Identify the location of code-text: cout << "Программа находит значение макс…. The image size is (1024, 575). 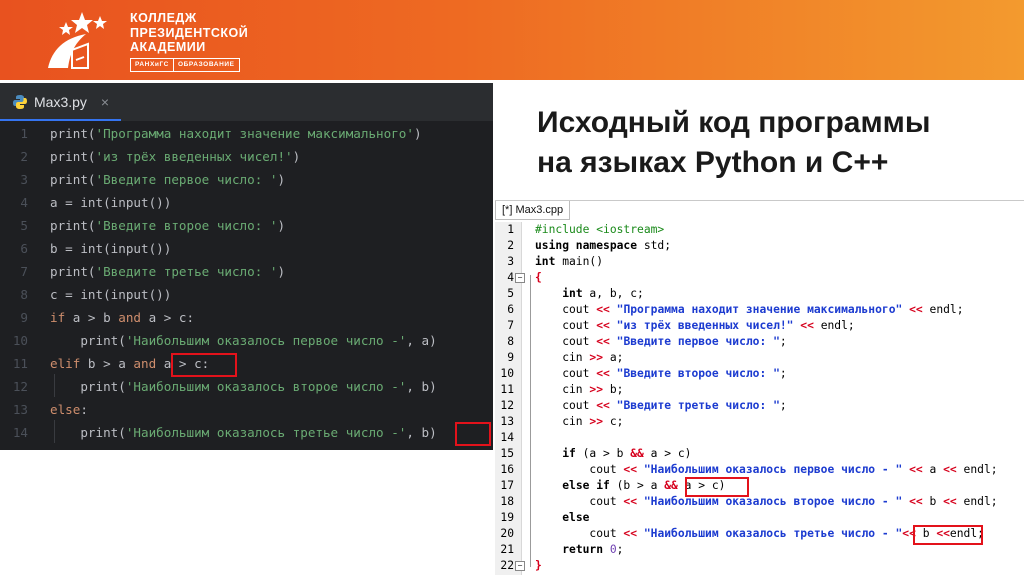
(749, 309).